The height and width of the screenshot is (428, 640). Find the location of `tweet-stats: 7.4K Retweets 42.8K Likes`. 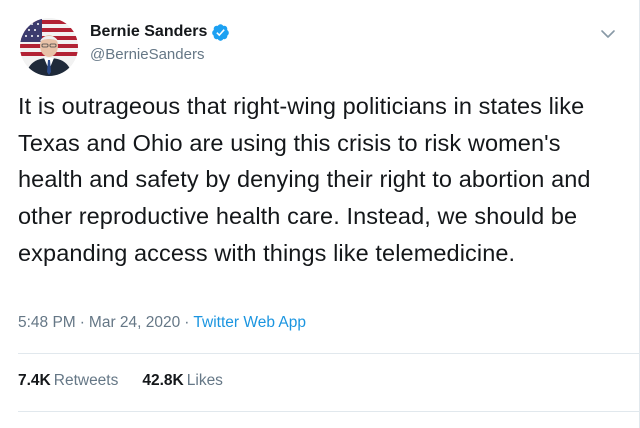

tweet-stats: 7.4K Retweets 42.8K Likes is located at coordinates (132, 381).